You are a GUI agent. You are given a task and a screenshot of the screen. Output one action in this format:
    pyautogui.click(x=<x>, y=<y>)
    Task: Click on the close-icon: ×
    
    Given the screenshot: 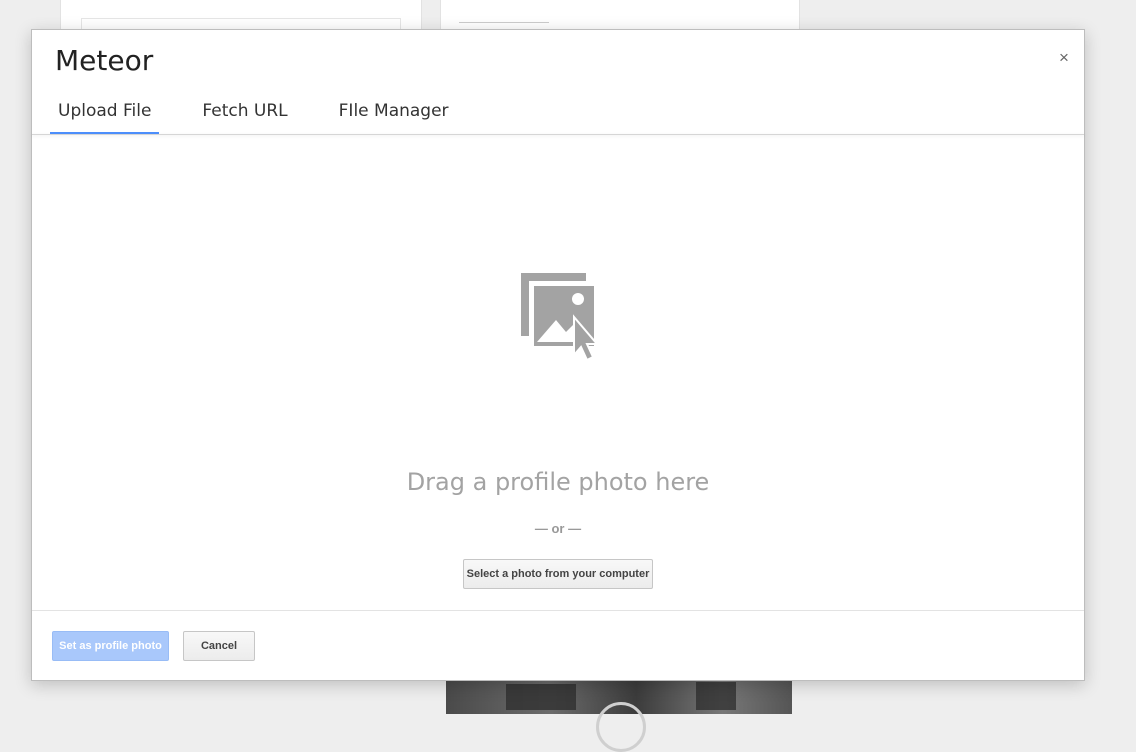 What is the action you would take?
    pyautogui.click(x=1064, y=58)
    